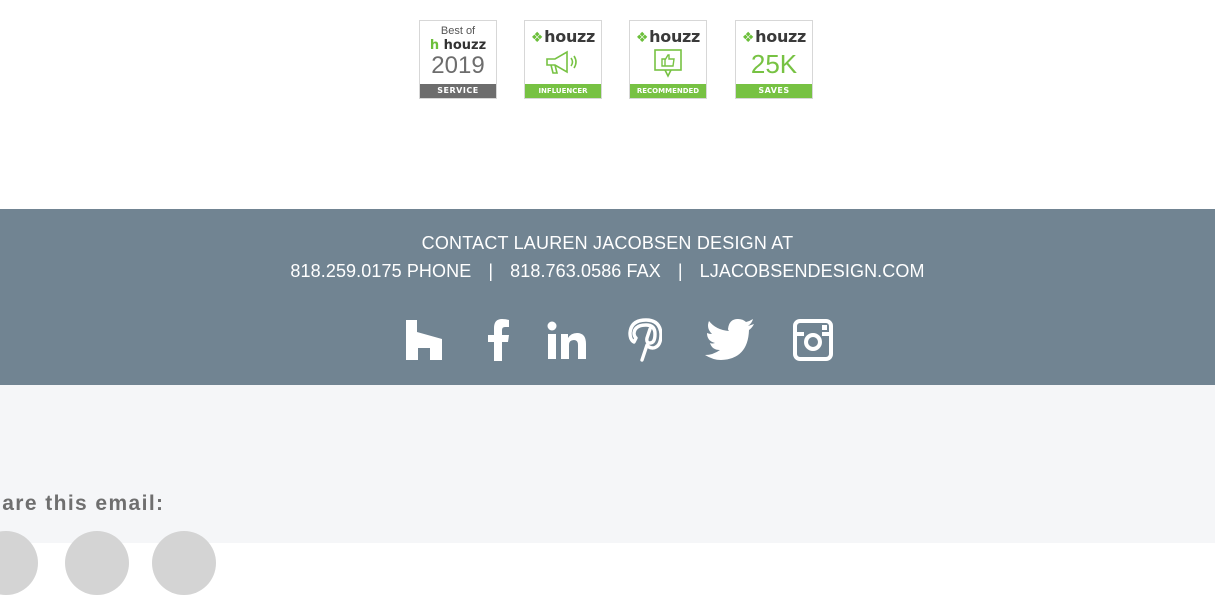 The height and width of the screenshot is (595, 1215). Describe the element at coordinates (424, 340) in the screenshot. I see `houzz-icon` at that location.